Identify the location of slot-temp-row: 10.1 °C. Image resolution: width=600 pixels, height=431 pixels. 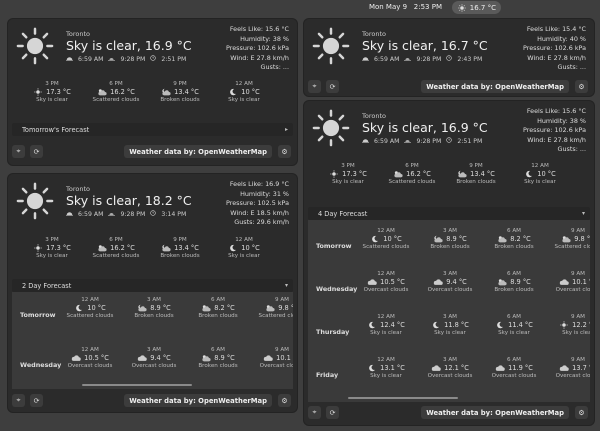
(272, 358).